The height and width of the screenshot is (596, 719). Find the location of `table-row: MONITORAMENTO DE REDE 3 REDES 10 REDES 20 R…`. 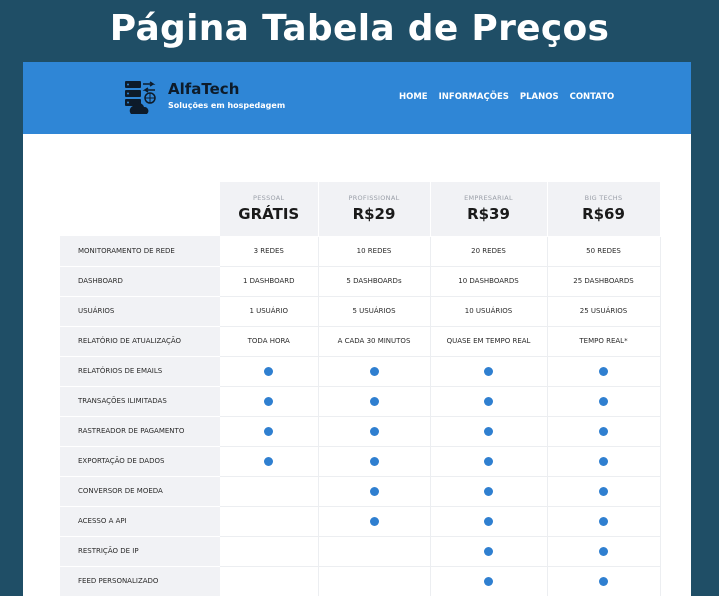

table-row: MONITORAMENTO DE REDE 3 REDES 10 REDES 20 R… is located at coordinates (360, 251).